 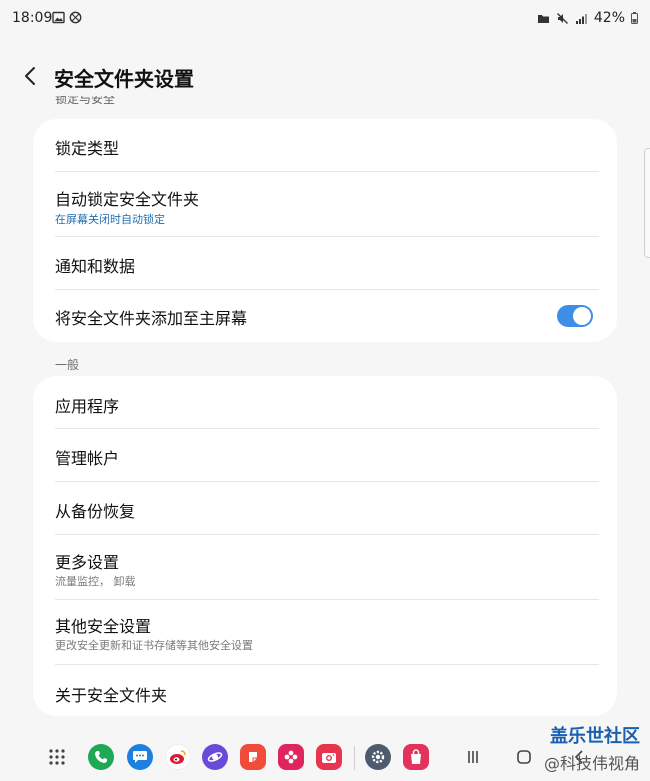 I want to click on setting-notifications-data: 通知和数据, so click(x=325, y=263).